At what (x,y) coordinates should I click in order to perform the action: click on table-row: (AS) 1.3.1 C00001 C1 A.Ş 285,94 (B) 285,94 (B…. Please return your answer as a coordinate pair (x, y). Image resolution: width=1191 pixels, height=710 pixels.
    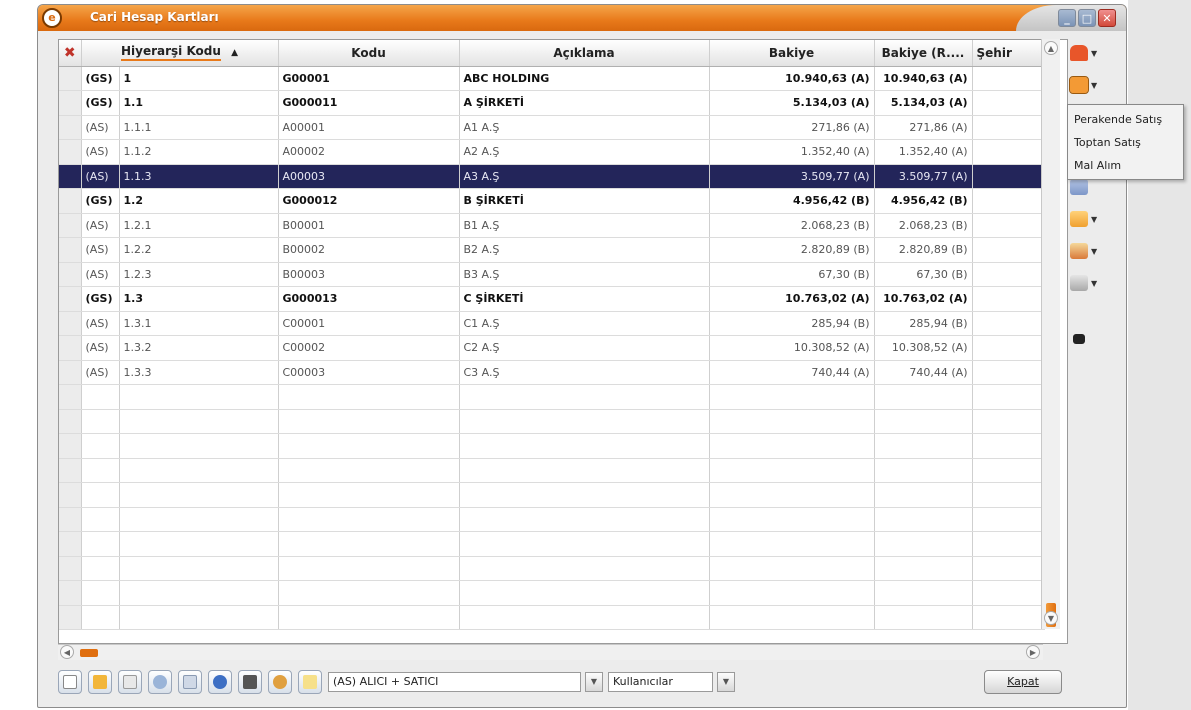
    Looking at the image, I should click on (552, 323).